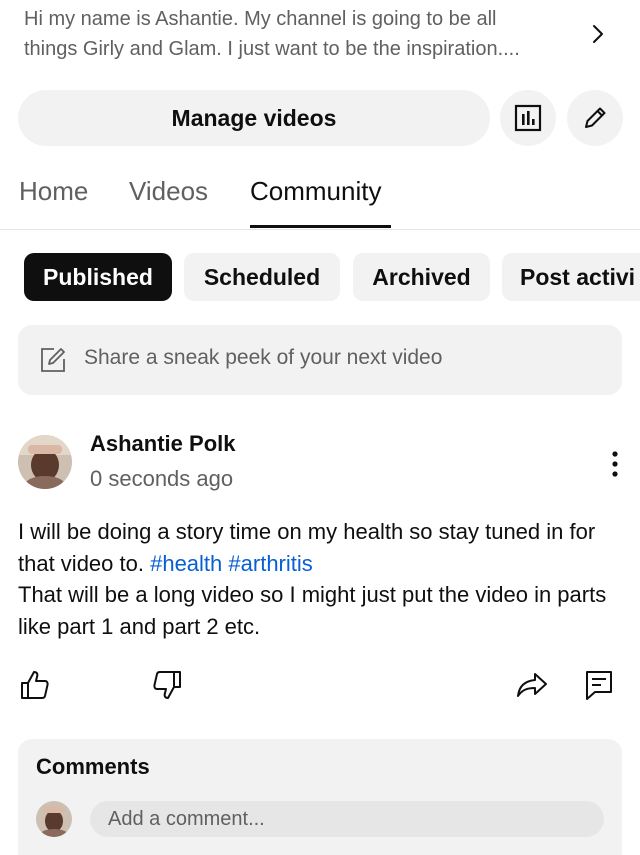  Describe the element at coordinates (599, 685) in the screenshot. I see `comment-icon` at that location.